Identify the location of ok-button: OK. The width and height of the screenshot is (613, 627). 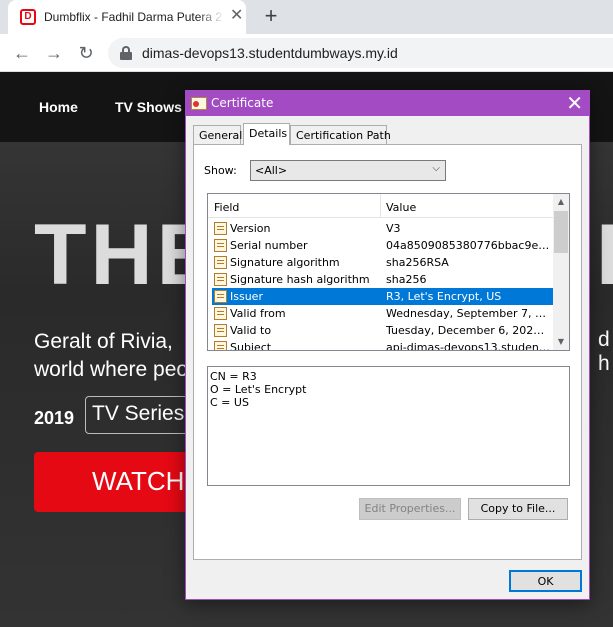
(545, 581).